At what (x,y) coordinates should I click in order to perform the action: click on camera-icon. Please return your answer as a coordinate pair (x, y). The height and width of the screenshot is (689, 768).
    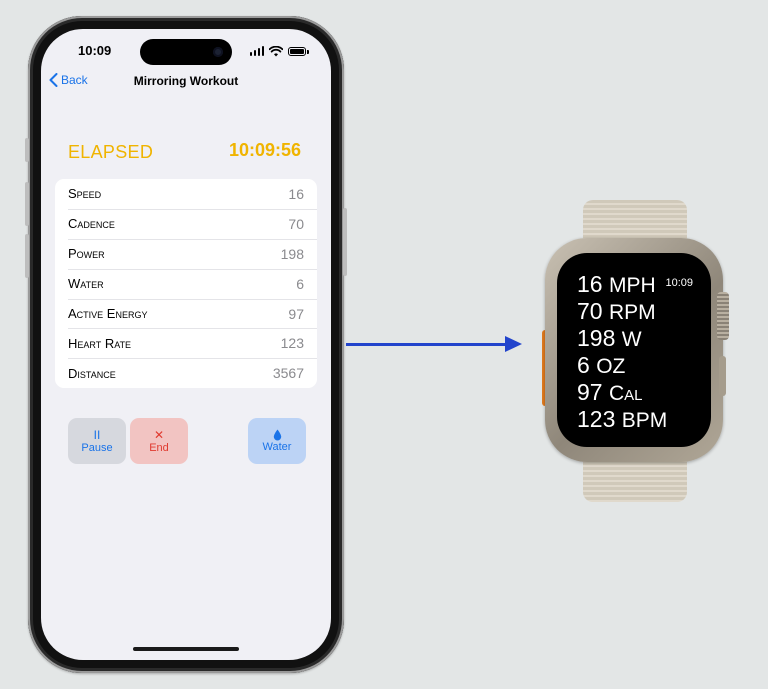
    Looking at the image, I should click on (218, 52).